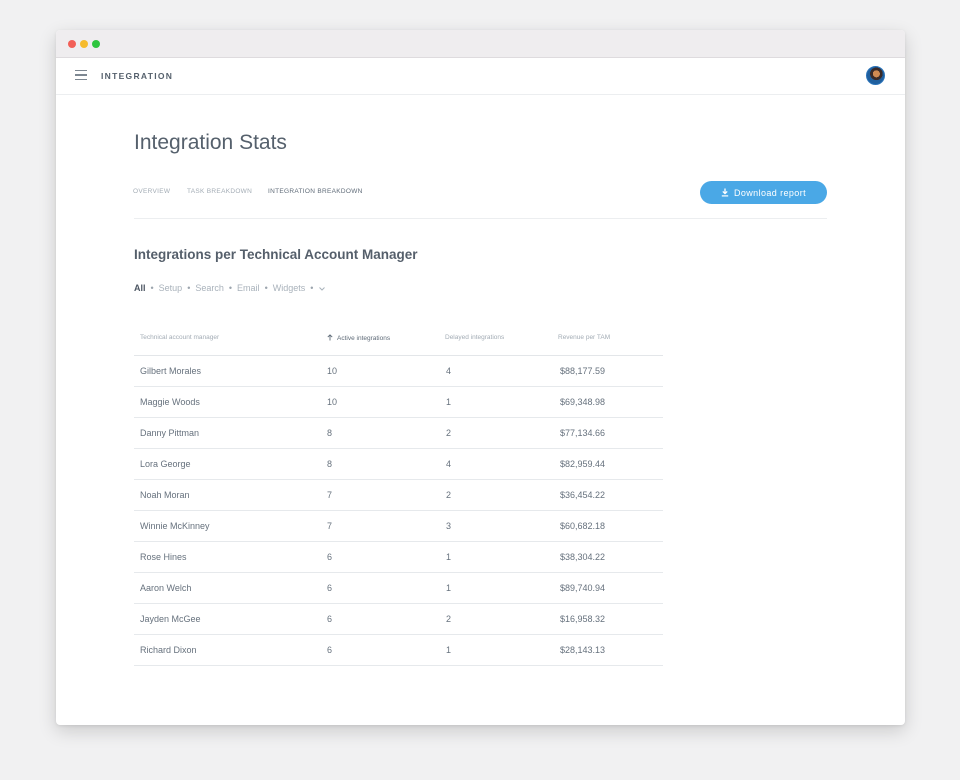 The width and height of the screenshot is (960, 780). I want to click on filter-search: Search, so click(209, 288).